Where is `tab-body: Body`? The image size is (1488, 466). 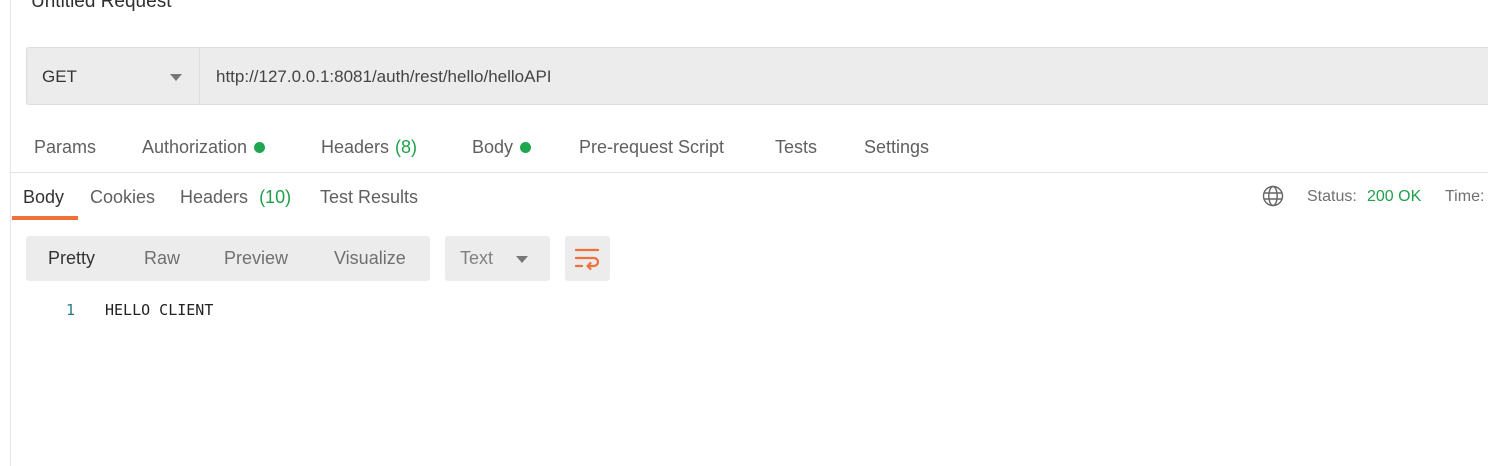 tab-body: Body is located at coordinates (502, 147).